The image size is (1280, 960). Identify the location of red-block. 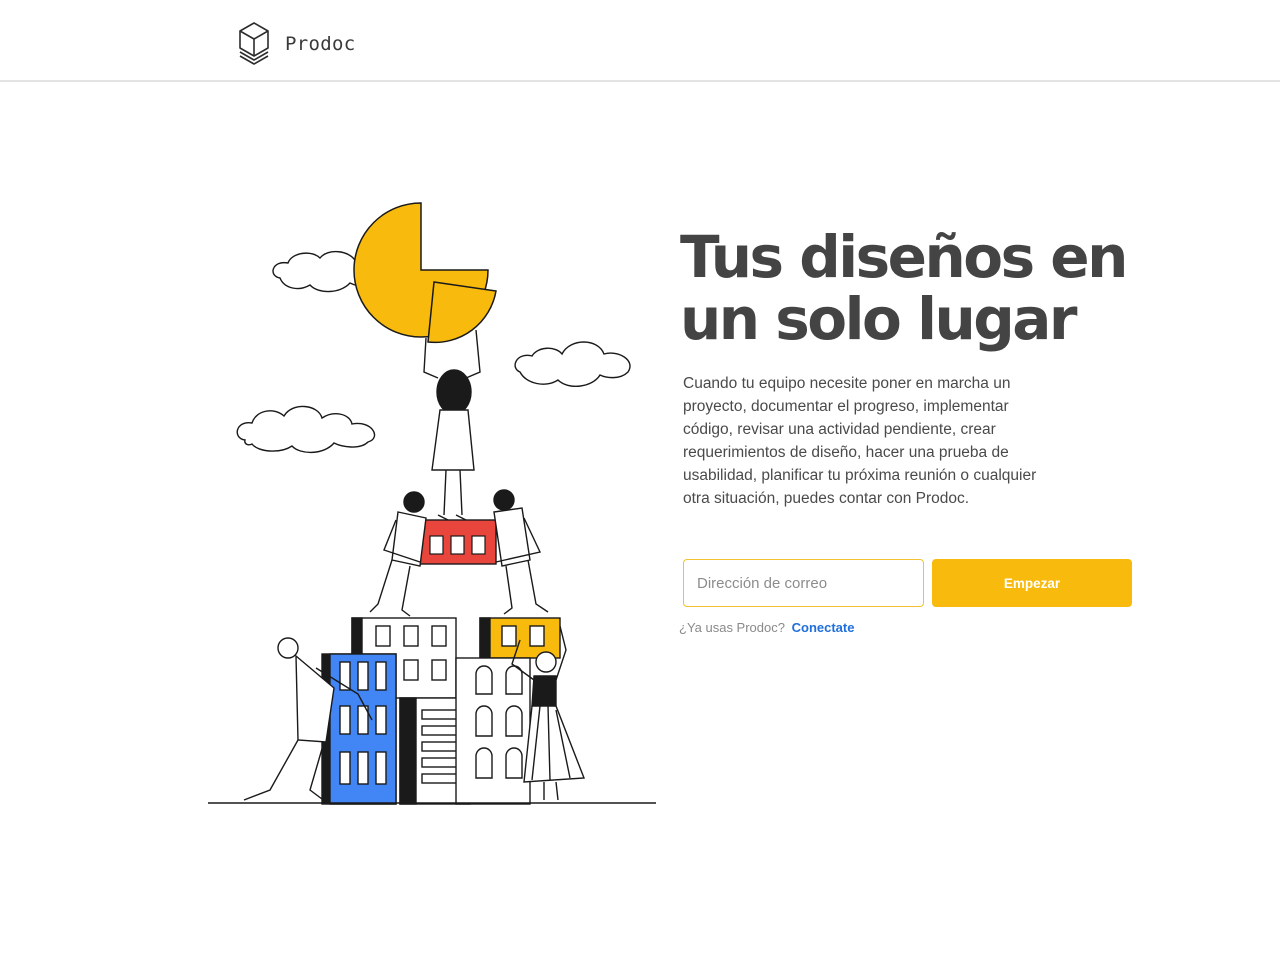
(457, 542).